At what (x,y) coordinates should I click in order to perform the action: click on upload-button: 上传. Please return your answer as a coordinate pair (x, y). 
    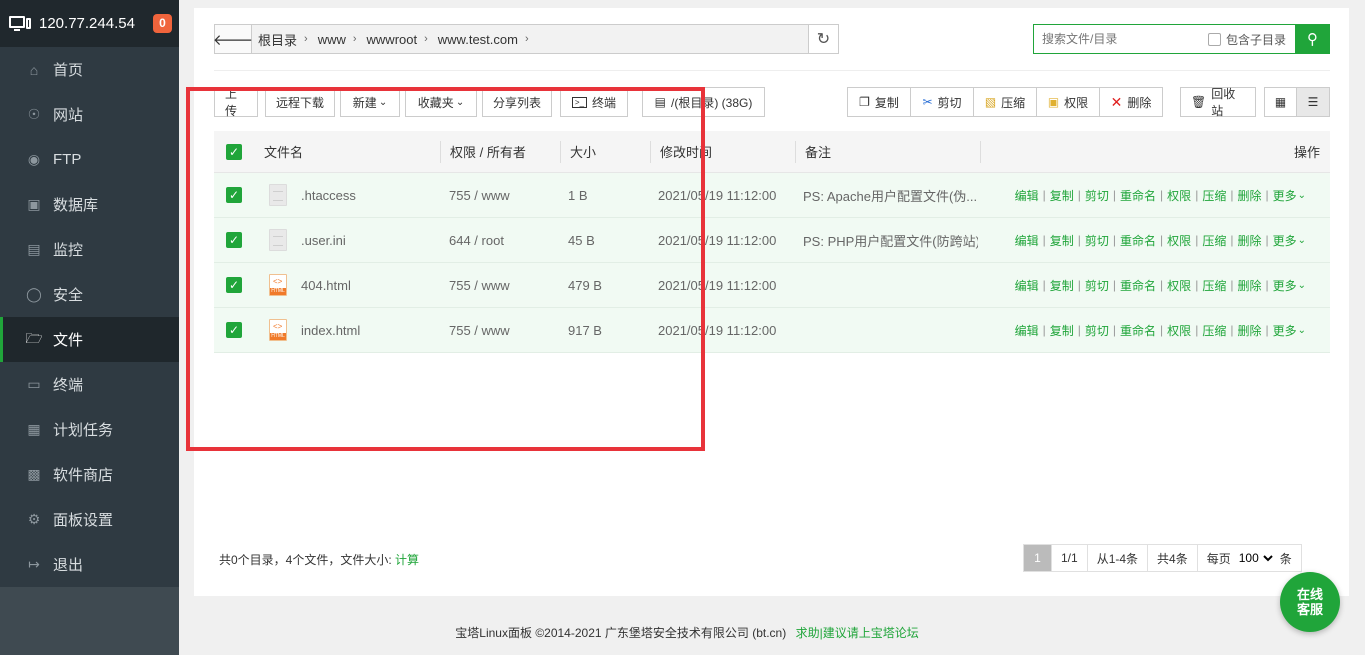
    Looking at the image, I should click on (236, 102).